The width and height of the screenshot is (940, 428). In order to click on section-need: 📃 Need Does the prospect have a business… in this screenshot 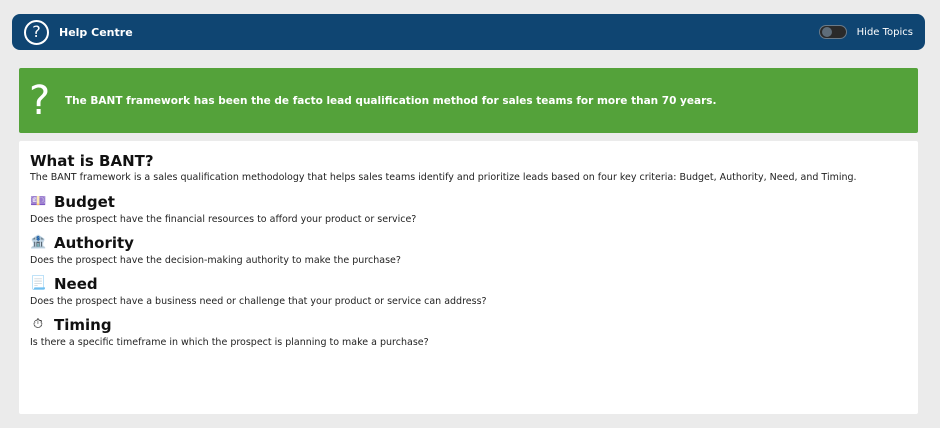, I will do `click(468, 290)`.